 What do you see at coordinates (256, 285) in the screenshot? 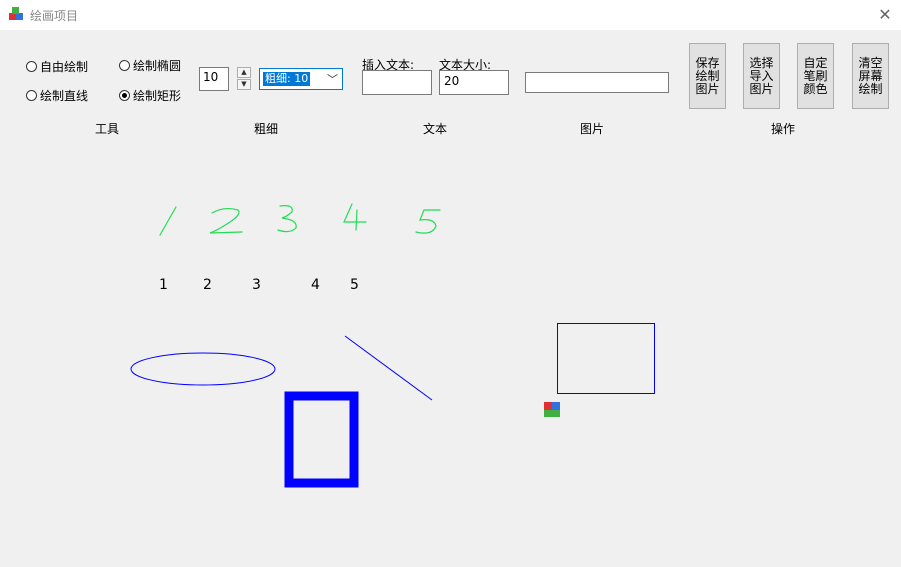
I see `canvas-text-3: 3` at bounding box center [256, 285].